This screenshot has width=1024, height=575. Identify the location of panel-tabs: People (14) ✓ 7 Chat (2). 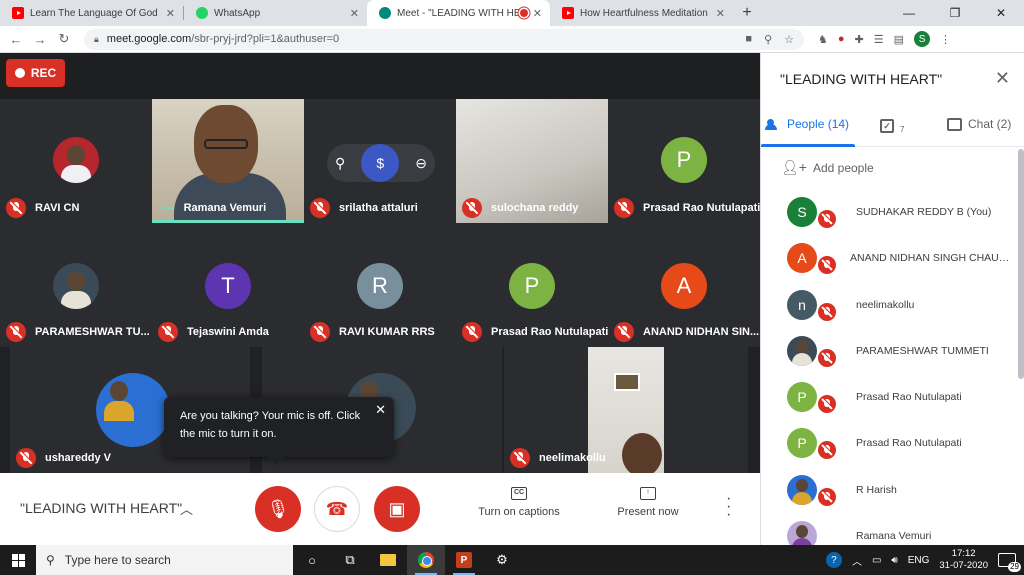
(892, 128).